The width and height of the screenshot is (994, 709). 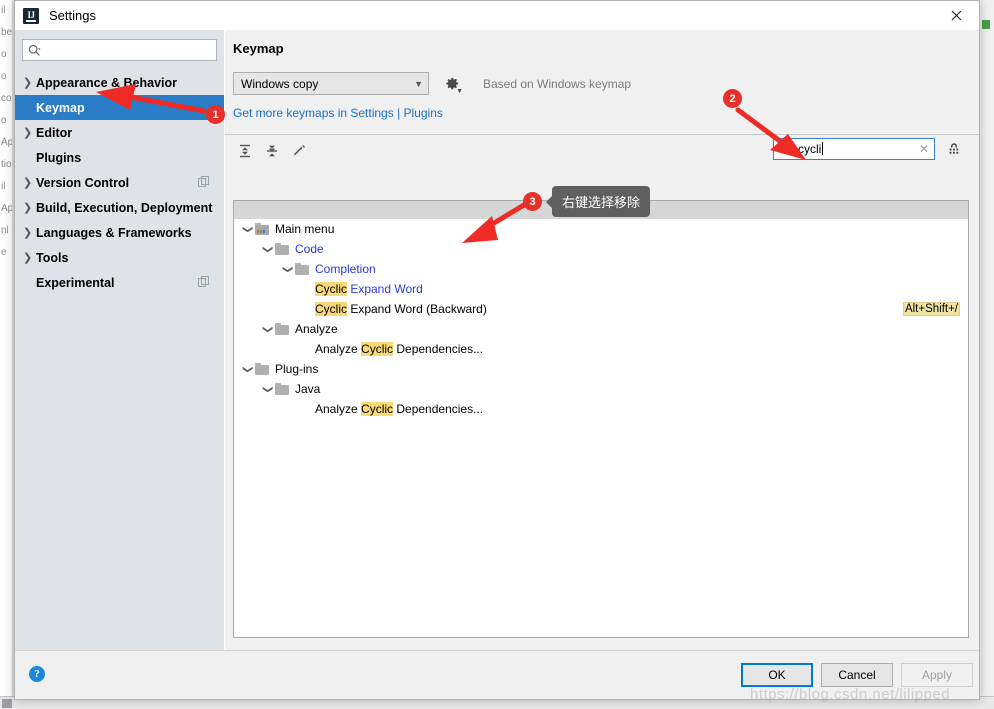 What do you see at coordinates (601, 309) in the screenshot?
I see `tree-action-row: Cyclic Expand Word (Backward) Alt+Shift+/` at bounding box center [601, 309].